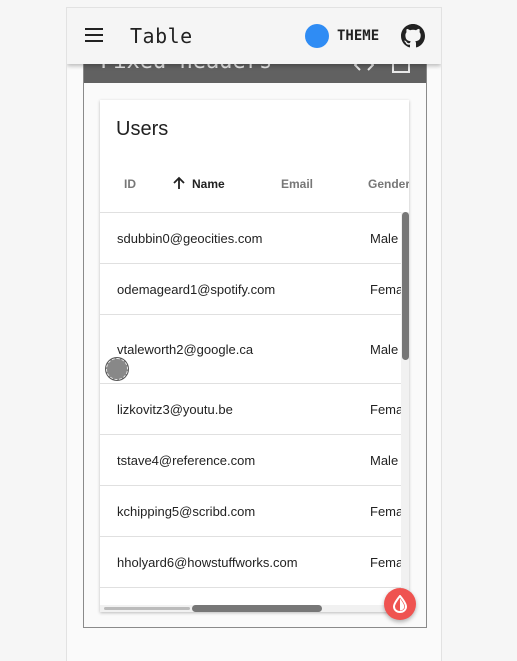  What do you see at coordinates (117, 369) in the screenshot?
I see `touch-cursor-indicator` at bounding box center [117, 369].